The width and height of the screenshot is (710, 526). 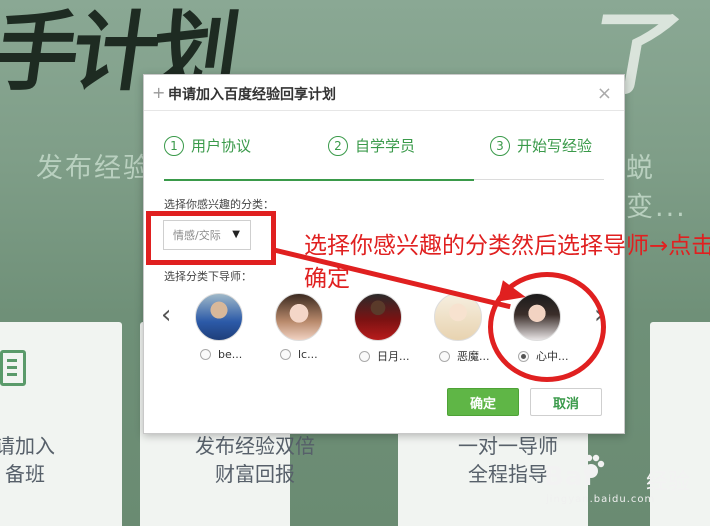 What do you see at coordinates (255, 474) in the screenshot?
I see `feature-card-2-line2: 财富回报` at bounding box center [255, 474].